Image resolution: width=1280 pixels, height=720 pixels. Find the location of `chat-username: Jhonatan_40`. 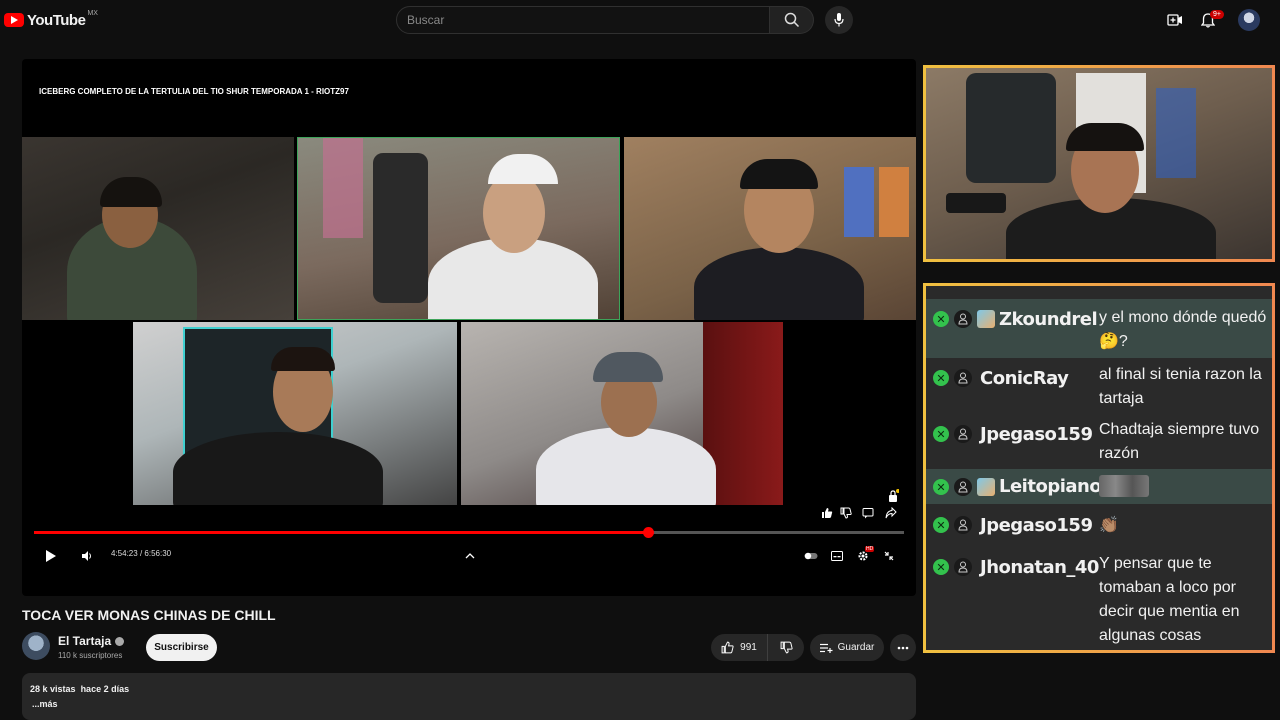

chat-username: Jhonatan_40 is located at coordinates (1039, 567).